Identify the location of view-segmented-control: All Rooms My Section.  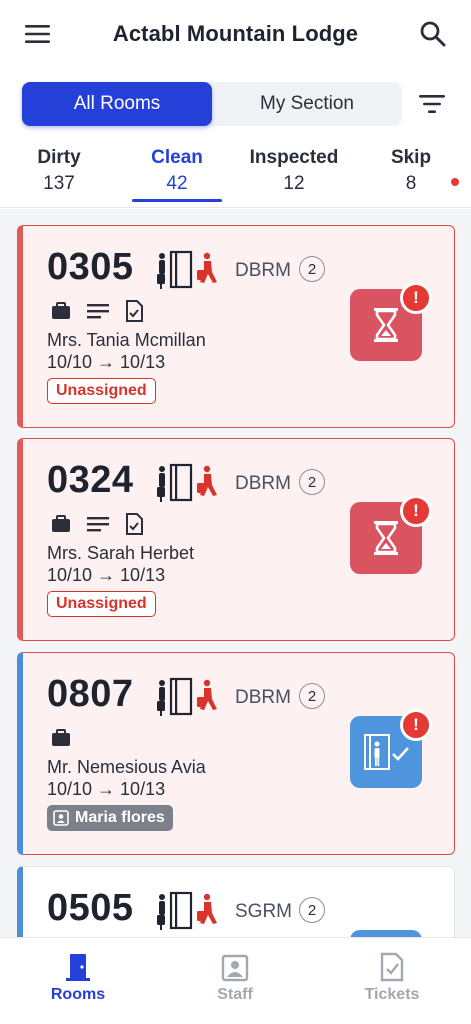
(212, 104).